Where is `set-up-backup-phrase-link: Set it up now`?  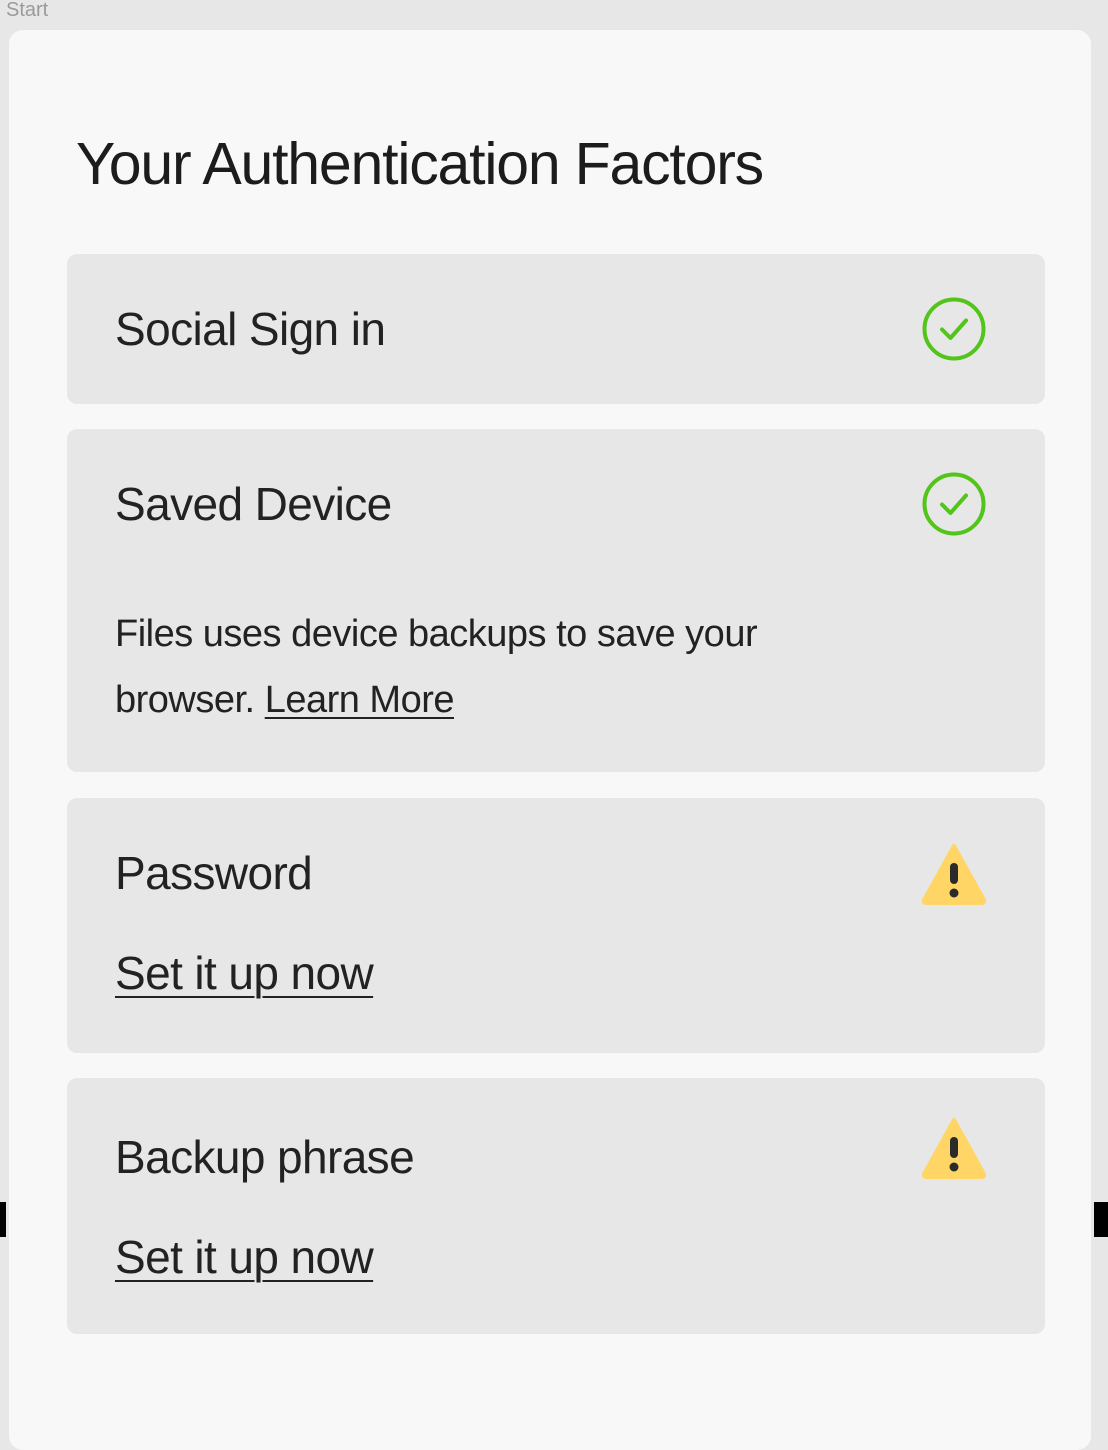 set-up-backup-phrase-link: Set it up now is located at coordinates (244, 1257).